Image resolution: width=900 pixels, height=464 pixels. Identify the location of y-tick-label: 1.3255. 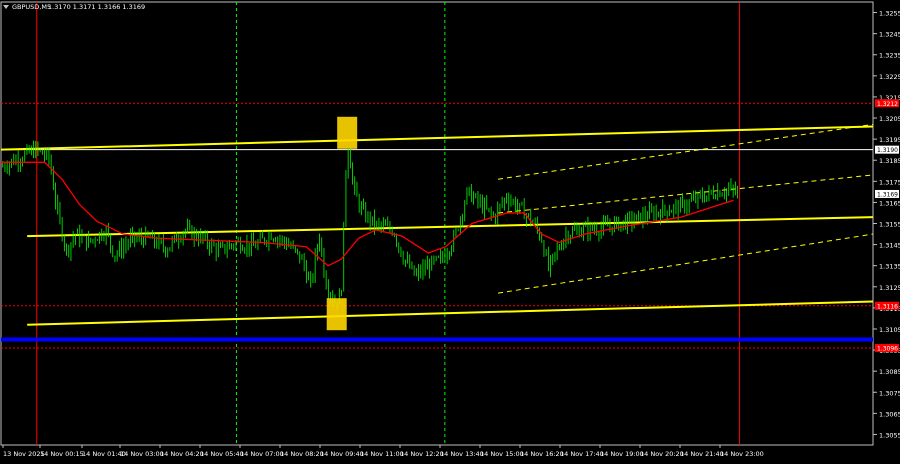
(889, 14).